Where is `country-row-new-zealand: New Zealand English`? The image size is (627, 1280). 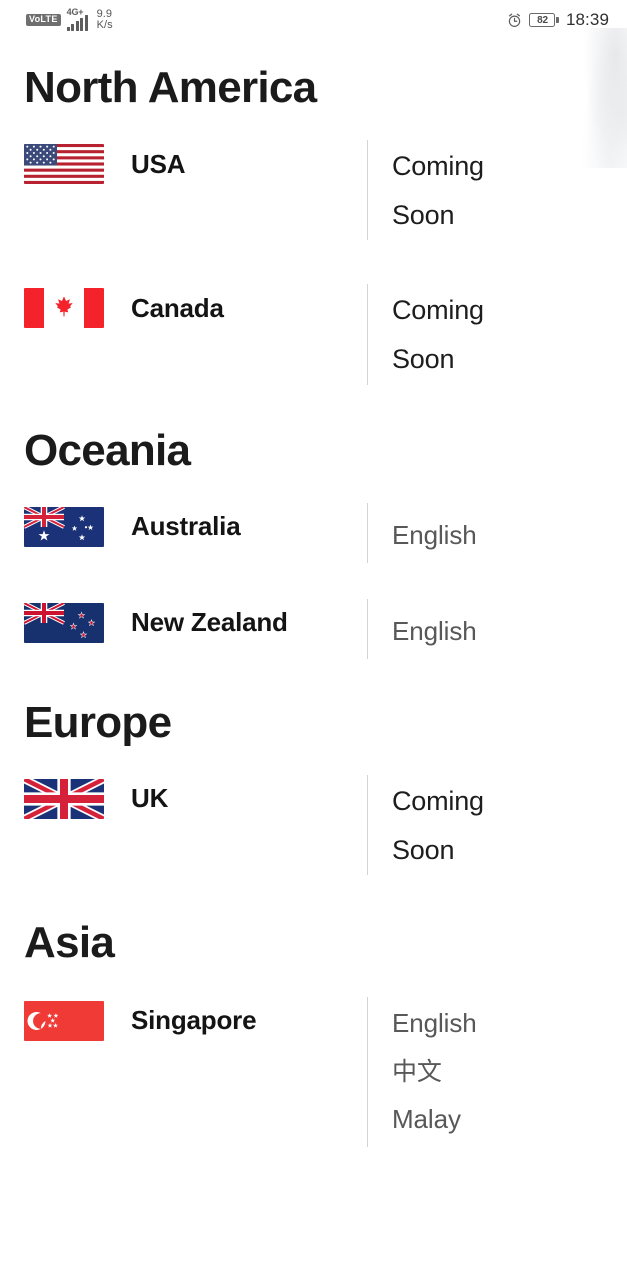 country-row-new-zealand: New Zealand English is located at coordinates (313, 628).